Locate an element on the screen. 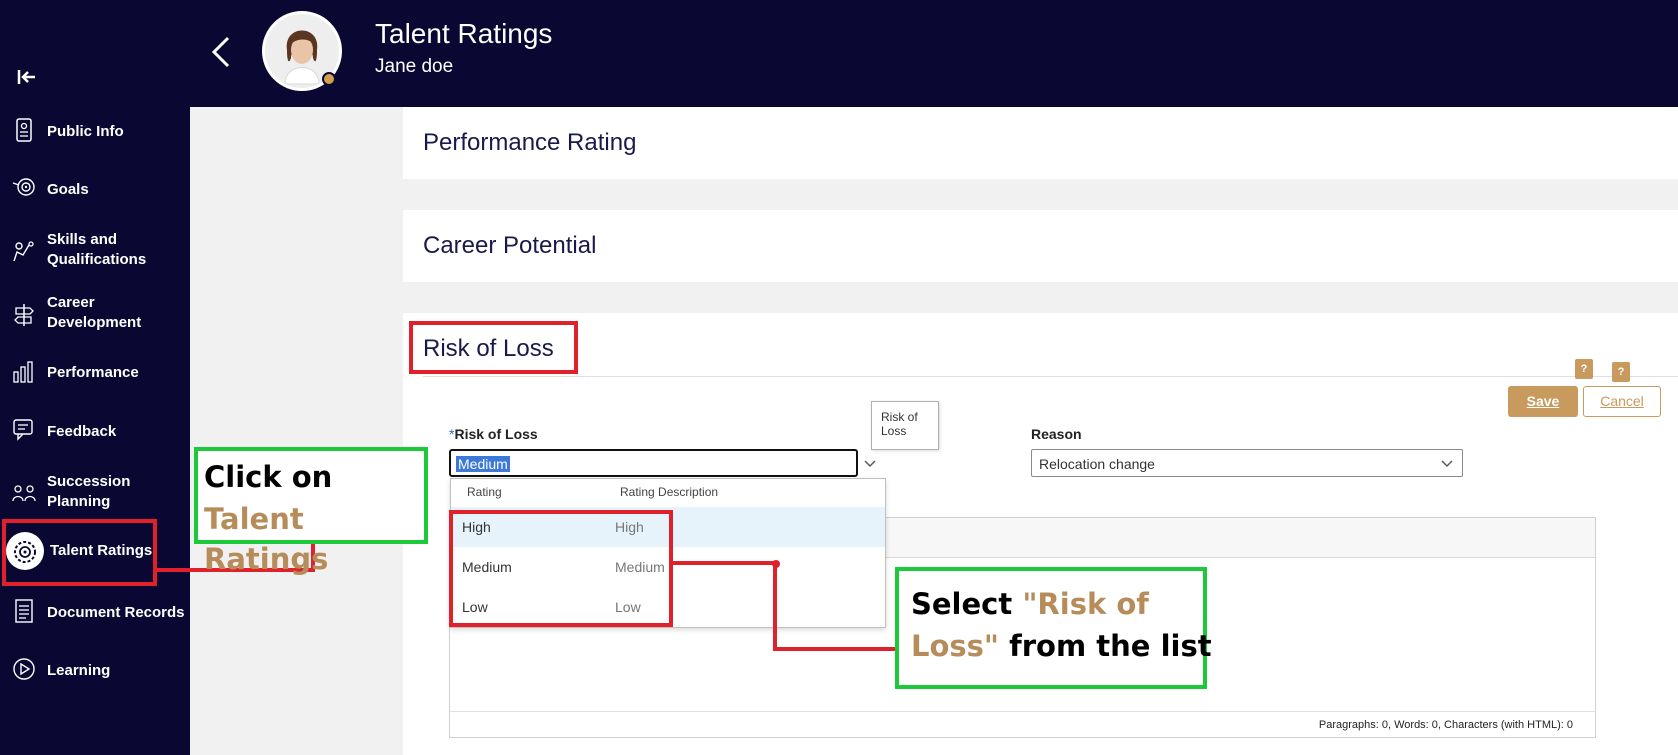 Image resolution: width=1678 pixels, height=755 pixels. page-title: Talent Ratings is located at coordinates (464, 33).